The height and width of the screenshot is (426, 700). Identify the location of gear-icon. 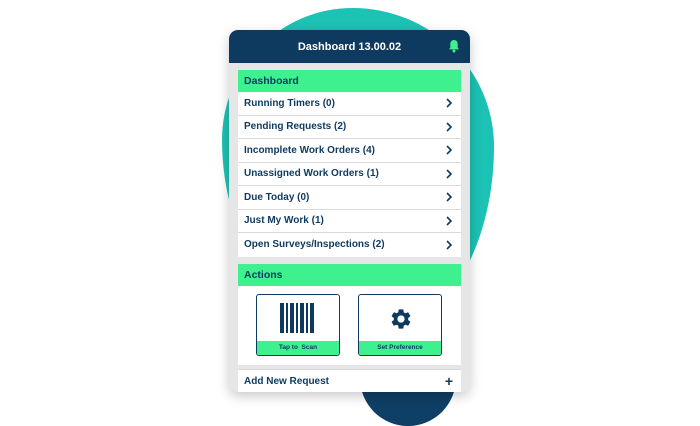
(401, 318).